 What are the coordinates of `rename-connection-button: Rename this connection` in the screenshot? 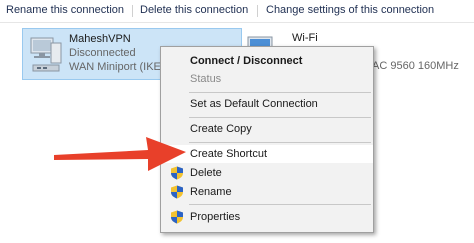 It's located at (65, 10).